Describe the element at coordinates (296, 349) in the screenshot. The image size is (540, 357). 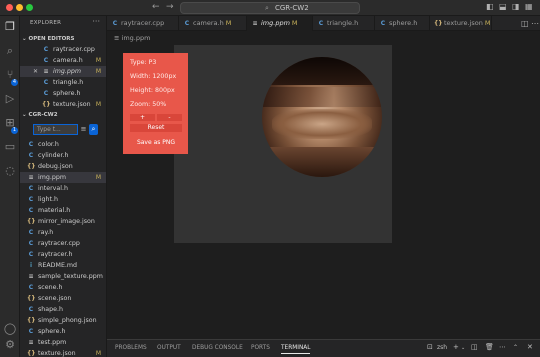
I see `tab-terminal: TERMINAL` at that location.